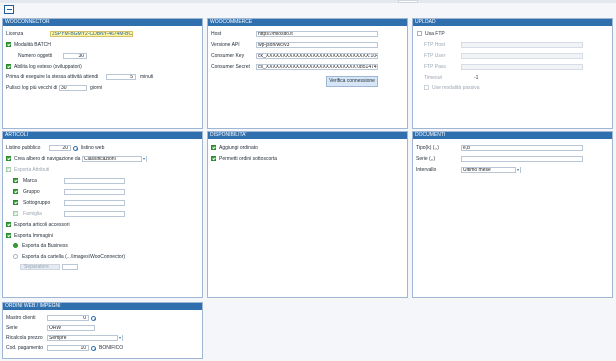 The height and width of the screenshot is (361, 616). What do you see at coordinates (93, 348) in the screenshot?
I see `pagamento-search-icon` at bounding box center [93, 348].